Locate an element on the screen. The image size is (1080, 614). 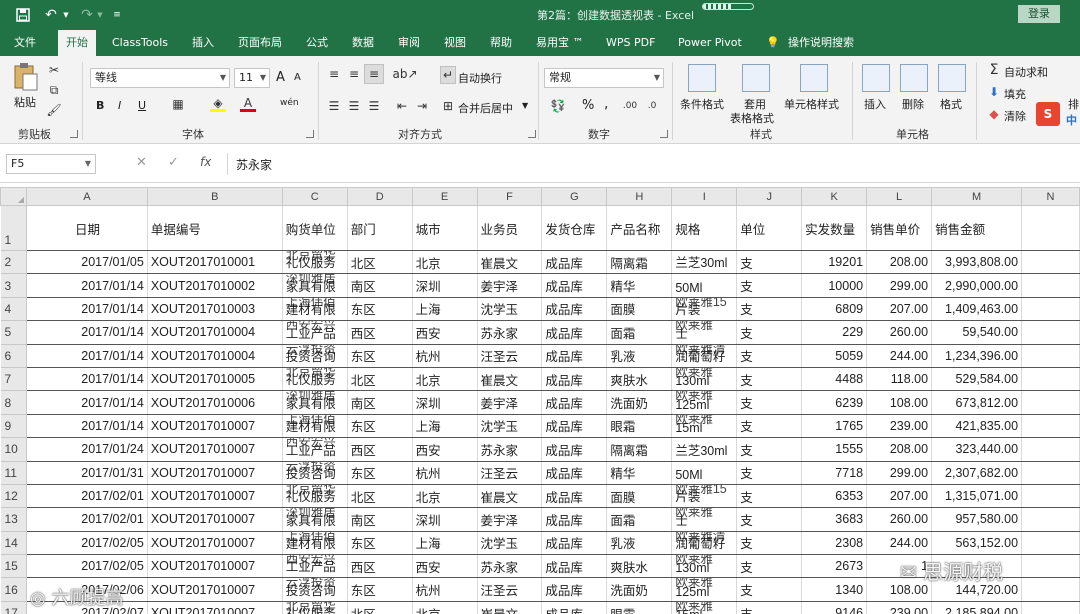
cell: 244.00 is located at coordinates (899, 543).